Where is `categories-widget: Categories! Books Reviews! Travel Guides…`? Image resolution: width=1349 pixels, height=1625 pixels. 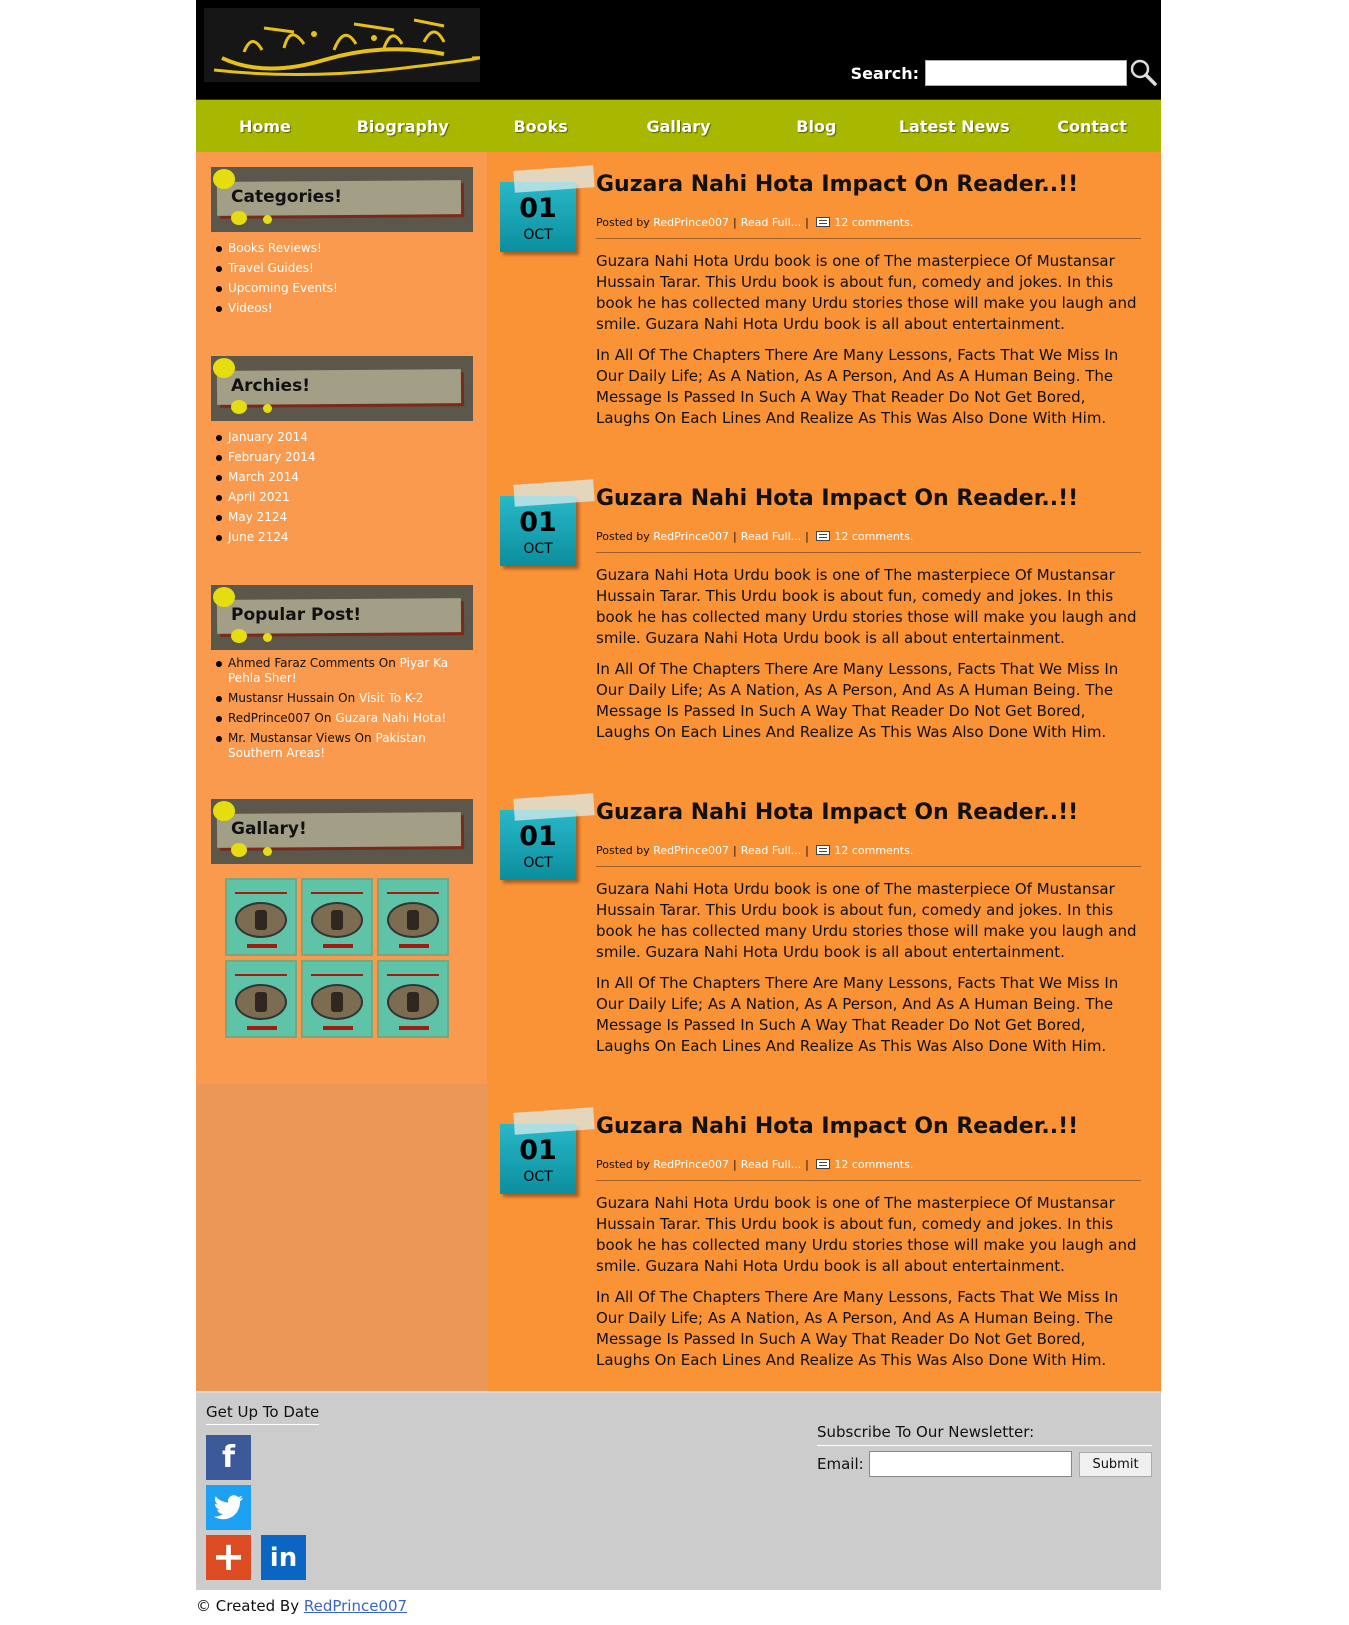 categories-widget: Categories! Books Reviews! Travel Guides… is located at coordinates (342, 242).